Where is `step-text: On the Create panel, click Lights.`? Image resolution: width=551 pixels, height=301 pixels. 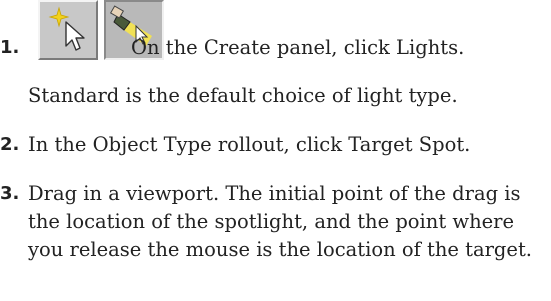 step-text: On the Create panel, click Lights. is located at coordinates (298, 47).